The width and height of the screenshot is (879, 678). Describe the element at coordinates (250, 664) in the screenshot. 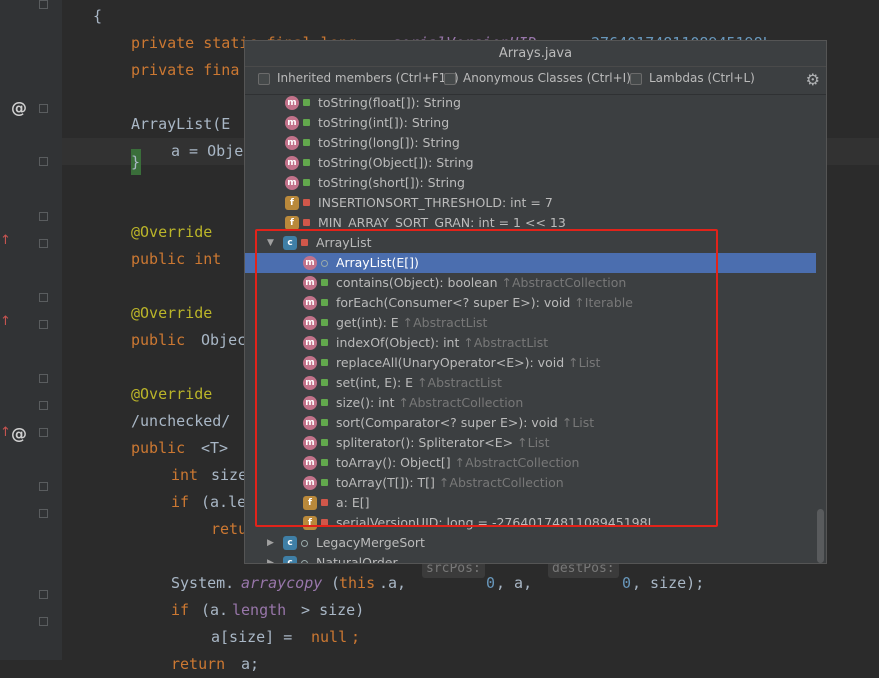

I see `code-token: a;` at that location.